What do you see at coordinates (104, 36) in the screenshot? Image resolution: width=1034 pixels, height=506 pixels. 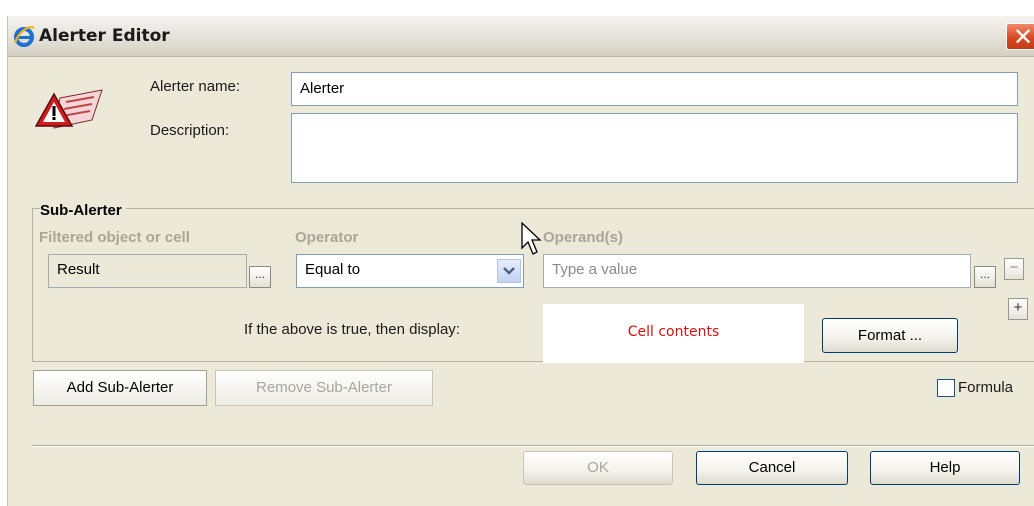 I see `window-title: Alerter Editor` at bounding box center [104, 36].